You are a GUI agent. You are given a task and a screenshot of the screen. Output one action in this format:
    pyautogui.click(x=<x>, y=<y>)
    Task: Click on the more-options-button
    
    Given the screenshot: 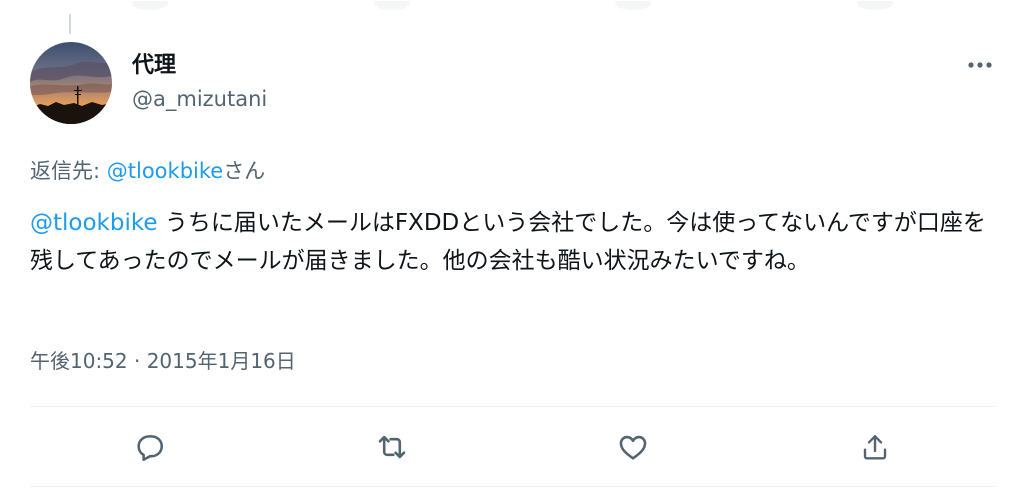 What is the action you would take?
    pyautogui.click(x=980, y=63)
    